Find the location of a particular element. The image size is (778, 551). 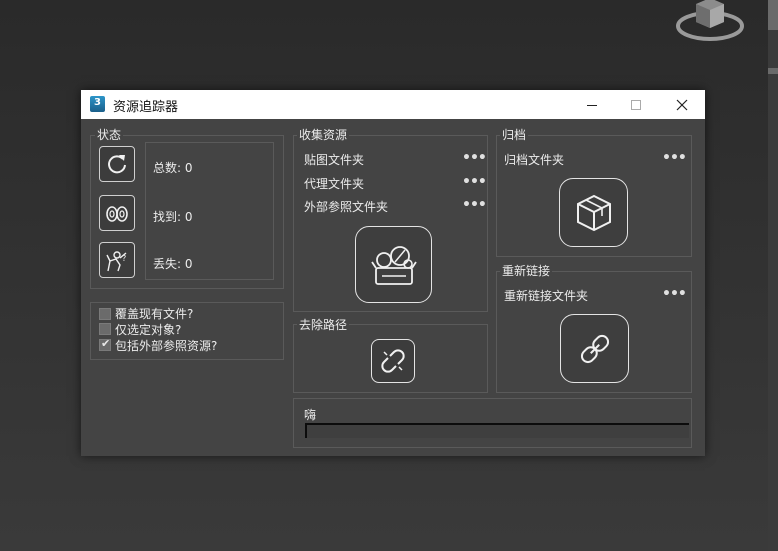

missing-button: ? is located at coordinates (117, 260).